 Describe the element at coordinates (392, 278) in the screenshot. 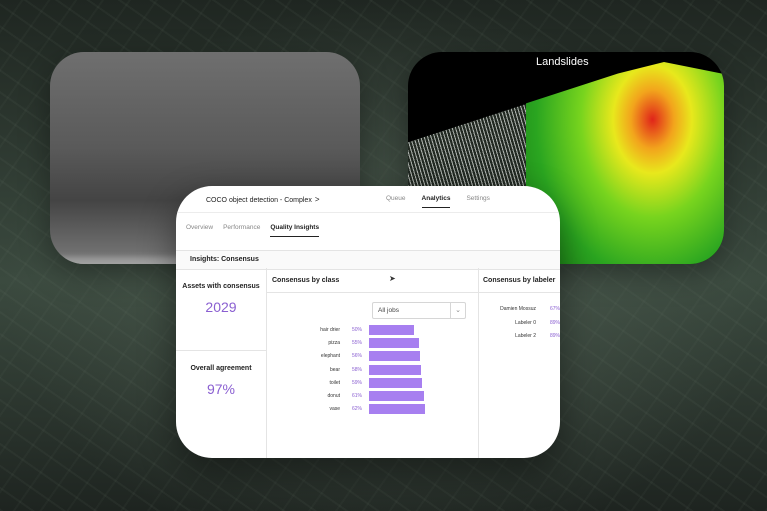

I see `mouse-cursor-icon: ➤` at that location.